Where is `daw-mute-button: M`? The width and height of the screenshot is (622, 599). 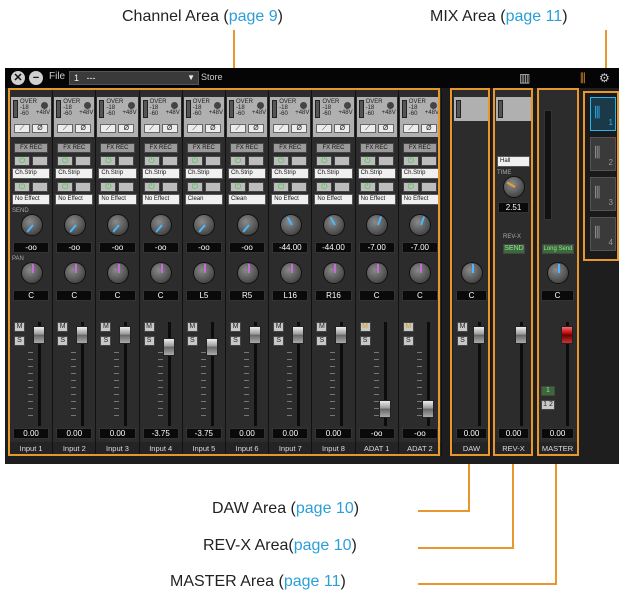 daw-mute-button: M is located at coordinates (462, 327).